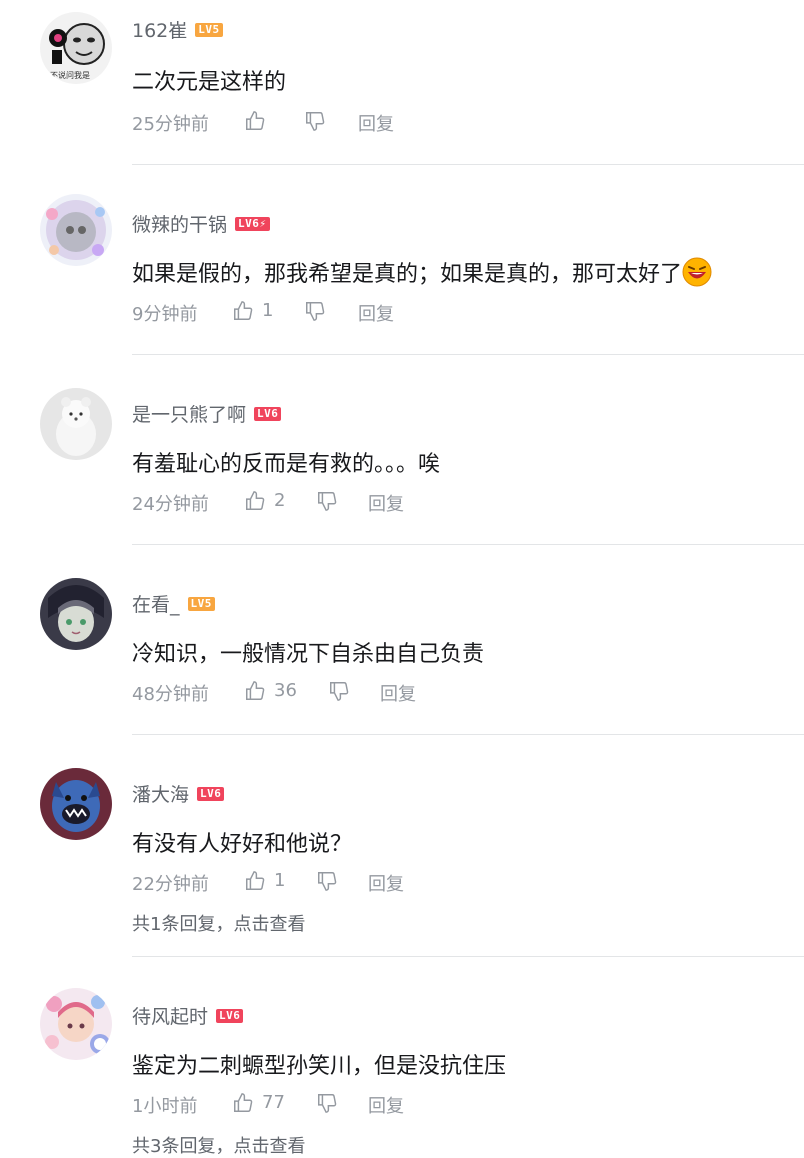  What do you see at coordinates (76, 48) in the screenshot?
I see `avatar: 不说问我是` at bounding box center [76, 48].